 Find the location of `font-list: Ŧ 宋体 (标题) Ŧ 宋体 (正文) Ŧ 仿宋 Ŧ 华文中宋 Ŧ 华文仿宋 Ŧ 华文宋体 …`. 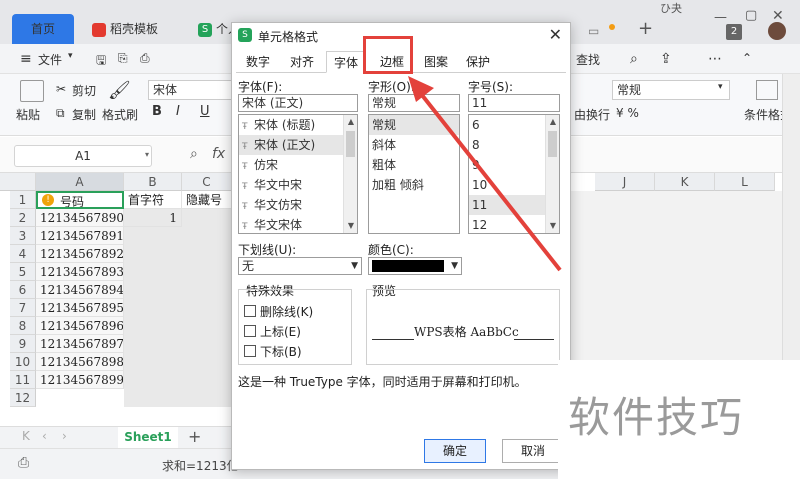

font-list: Ŧ 宋体 (标题) Ŧ 宋体 (正文) Ŧ 仿宋 Ŧ 华文中宋 Ŧ 华文仿宋 Ŧ 华文宋体 … is located at coordinates (298, 174).